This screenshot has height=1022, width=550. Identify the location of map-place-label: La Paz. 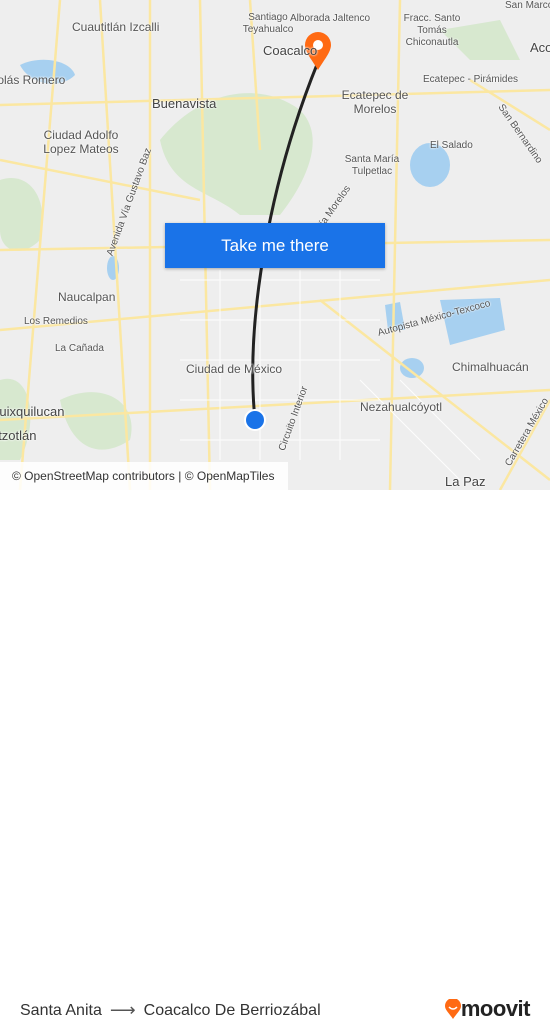
(465, 481).